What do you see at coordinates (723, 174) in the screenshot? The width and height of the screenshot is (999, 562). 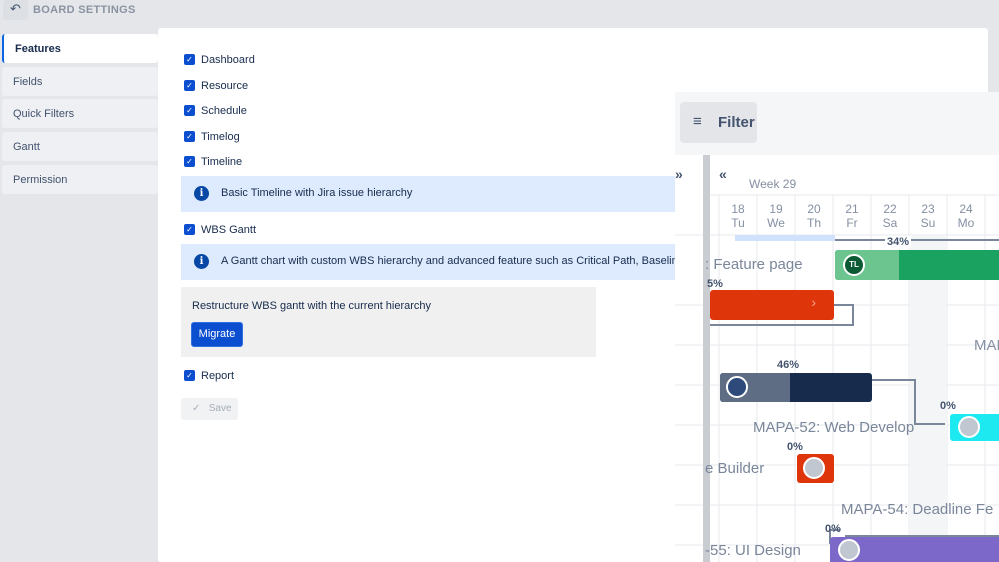 I see `collapse-icon: «` at bounding box center [723, 174].